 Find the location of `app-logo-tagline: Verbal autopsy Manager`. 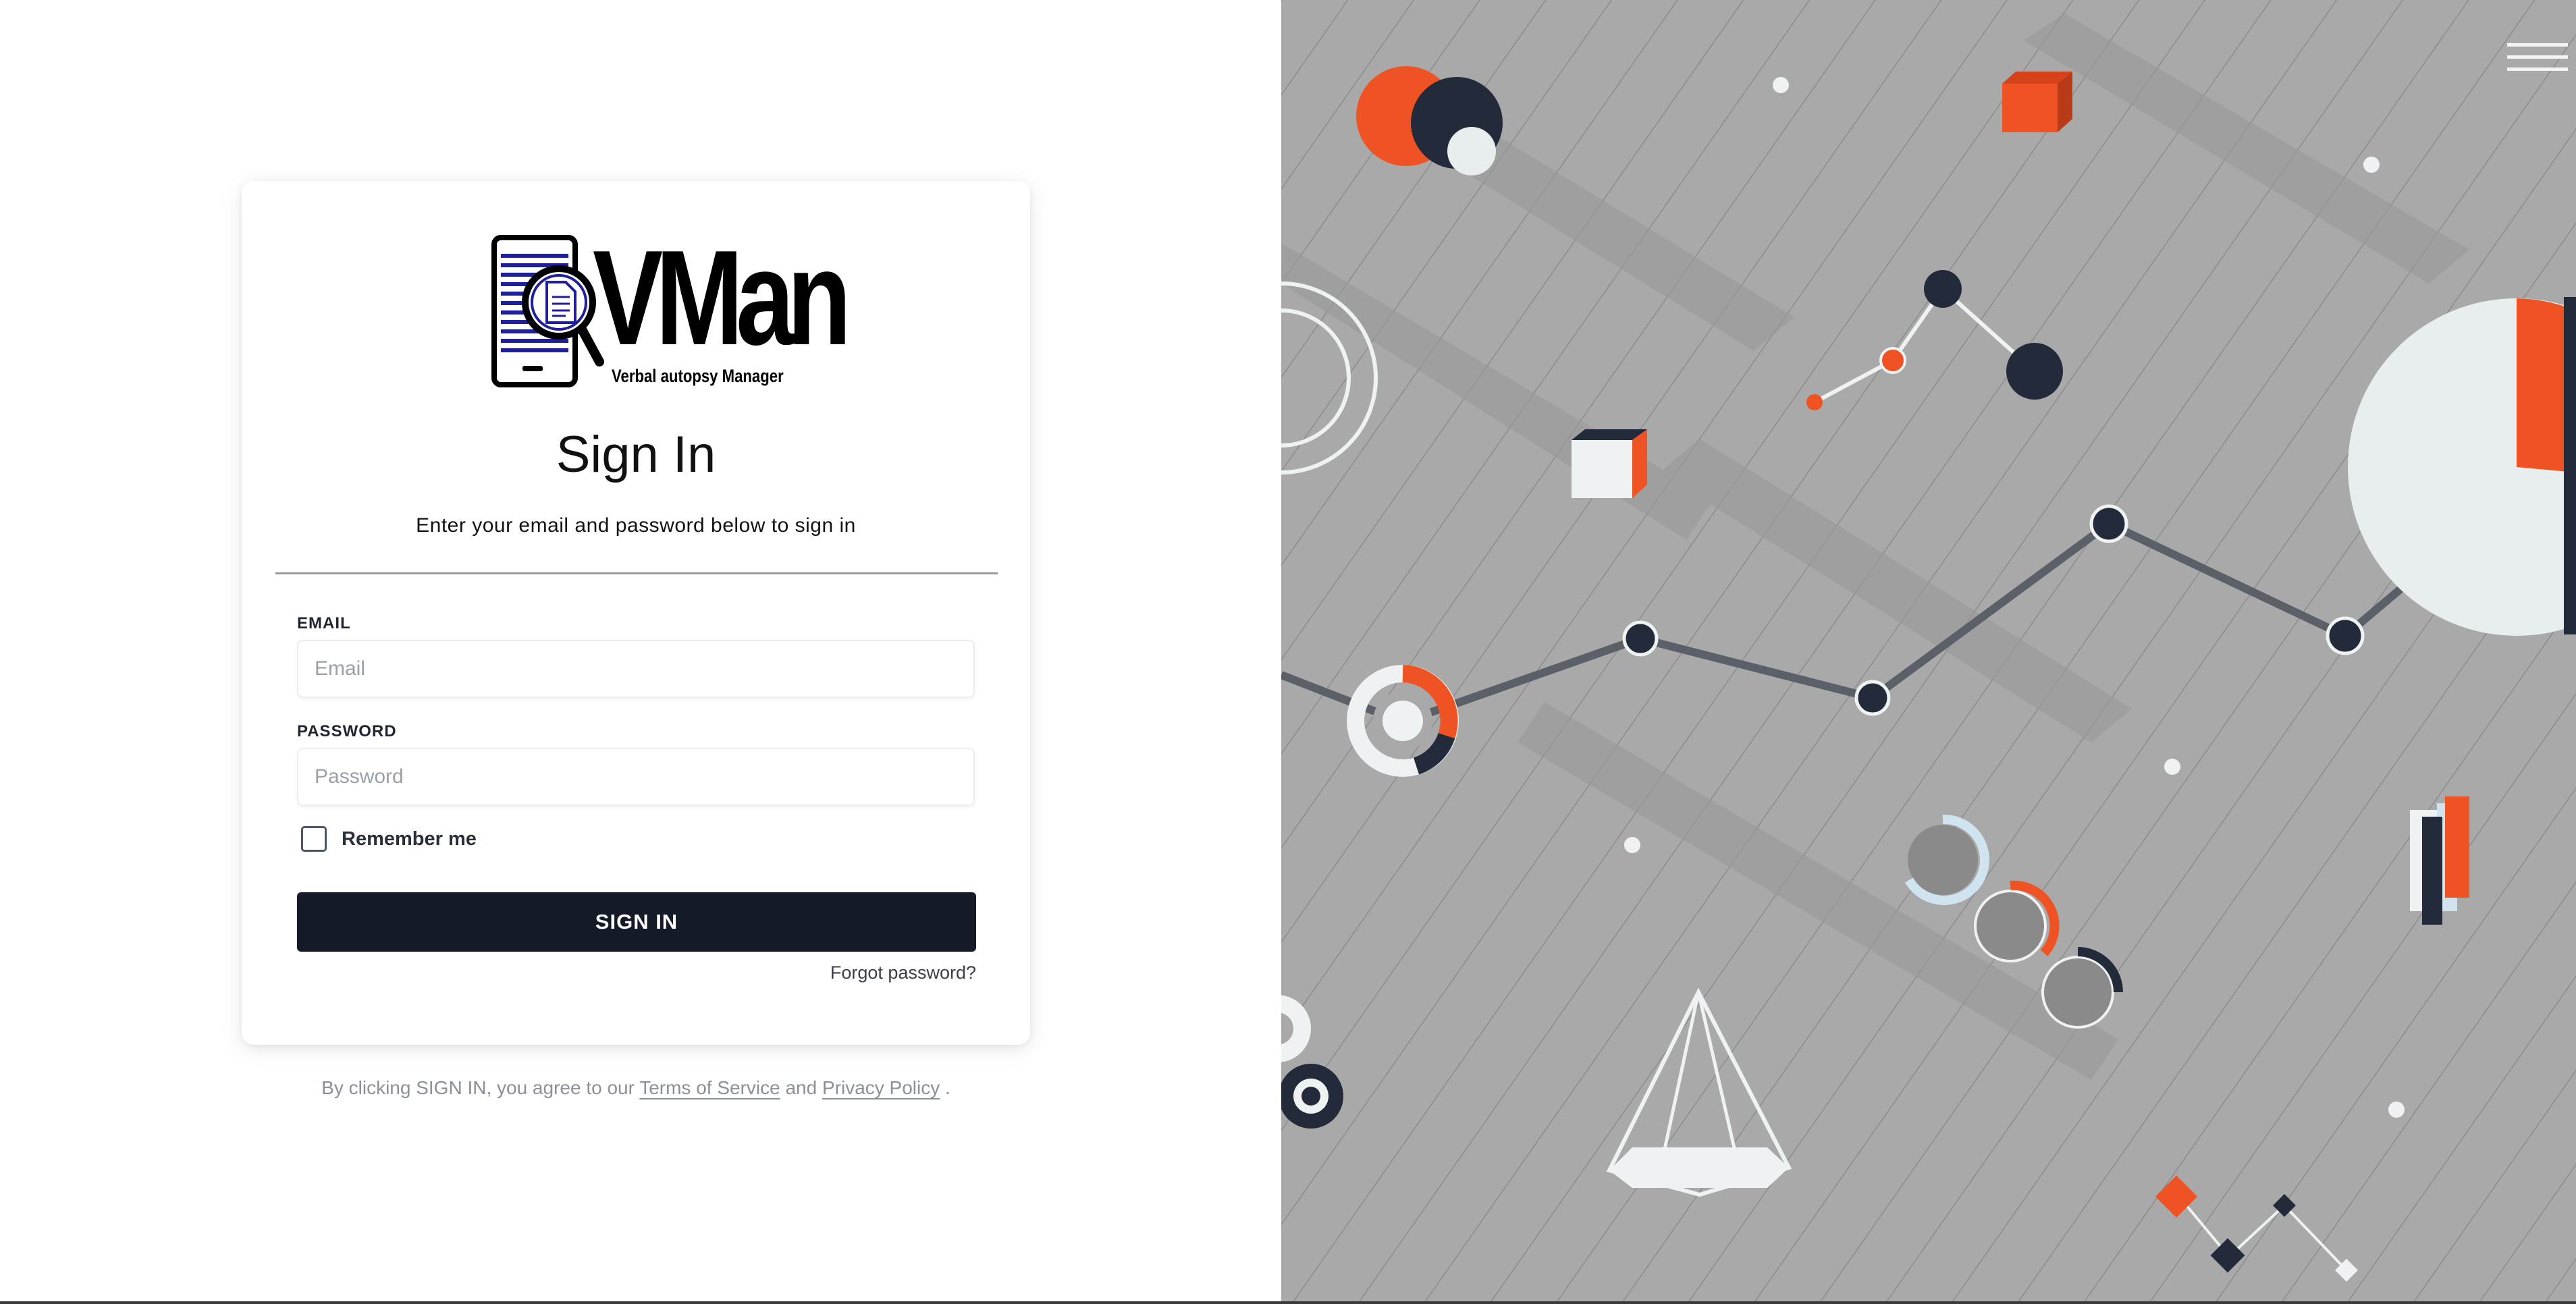

app-logo-tagline: Verbal autopsy Manager is located at coordinates (698, 376).